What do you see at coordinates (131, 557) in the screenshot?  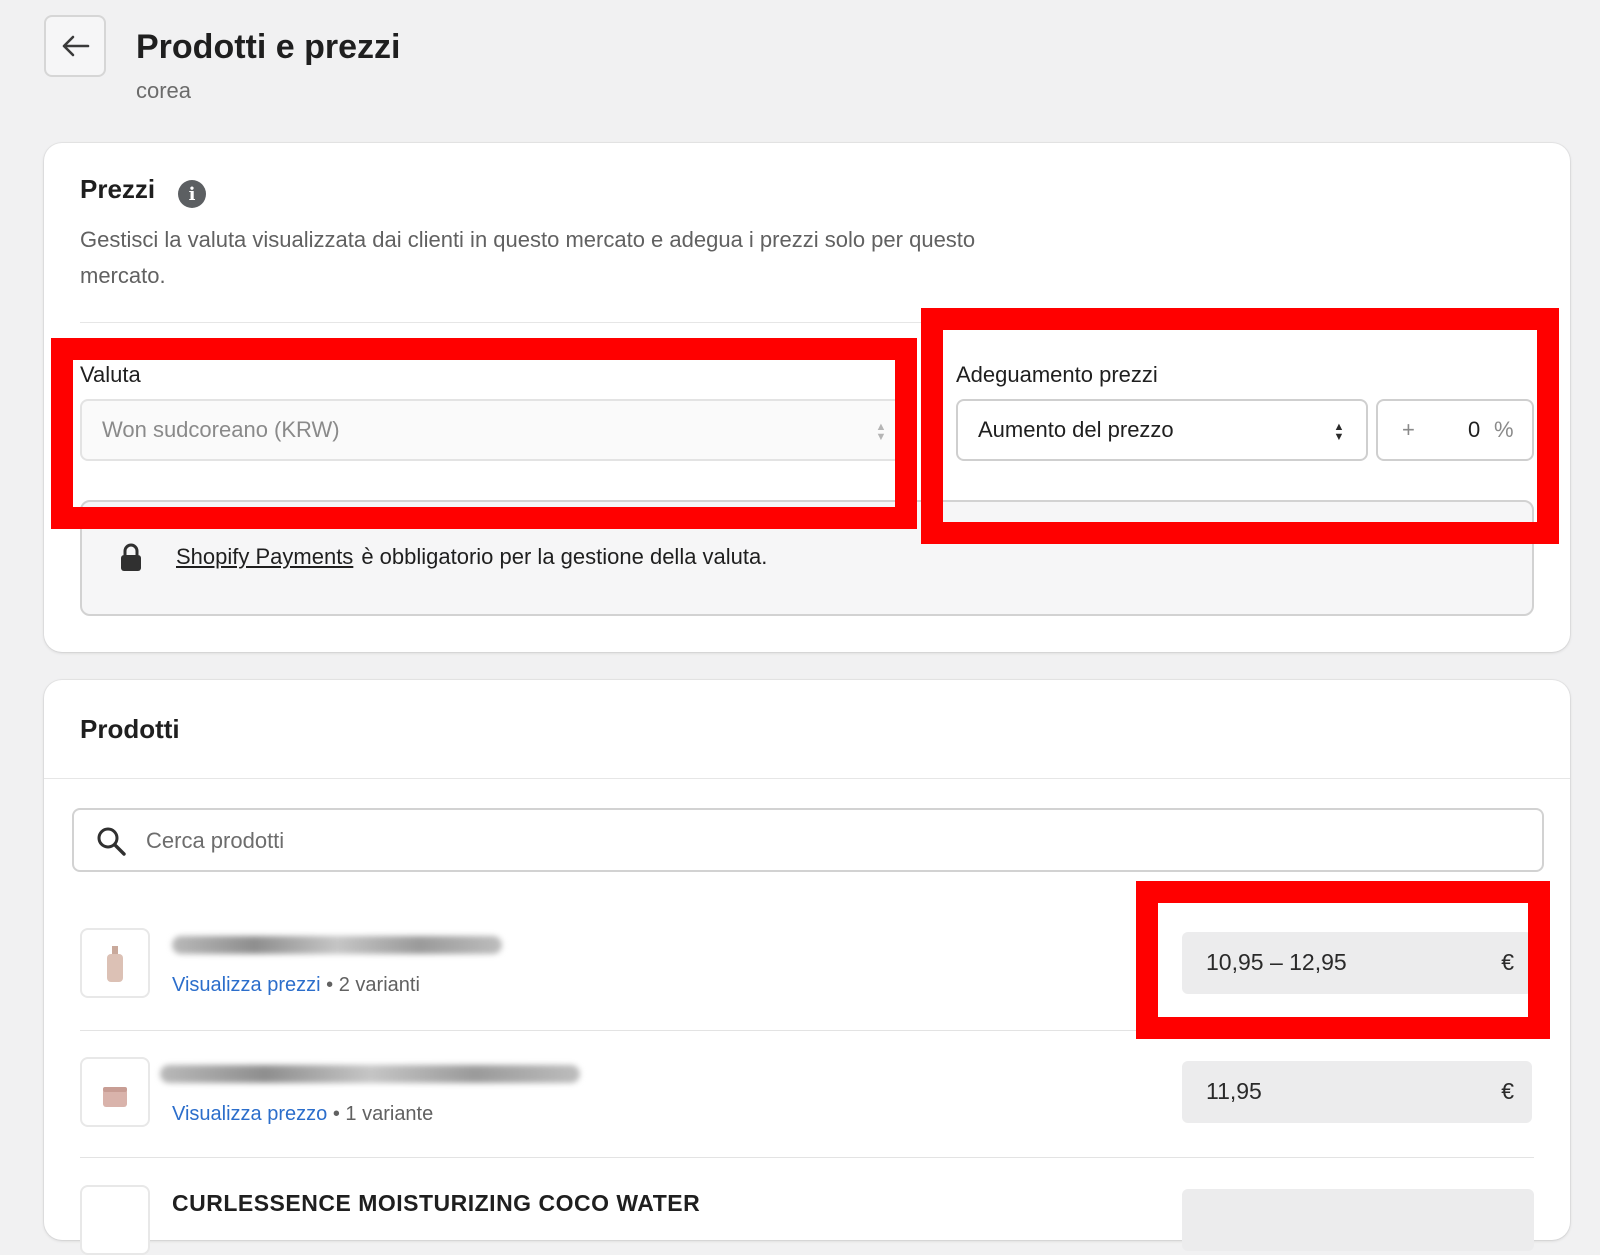 I see `lock-icon` at bounding box center [131, 557].